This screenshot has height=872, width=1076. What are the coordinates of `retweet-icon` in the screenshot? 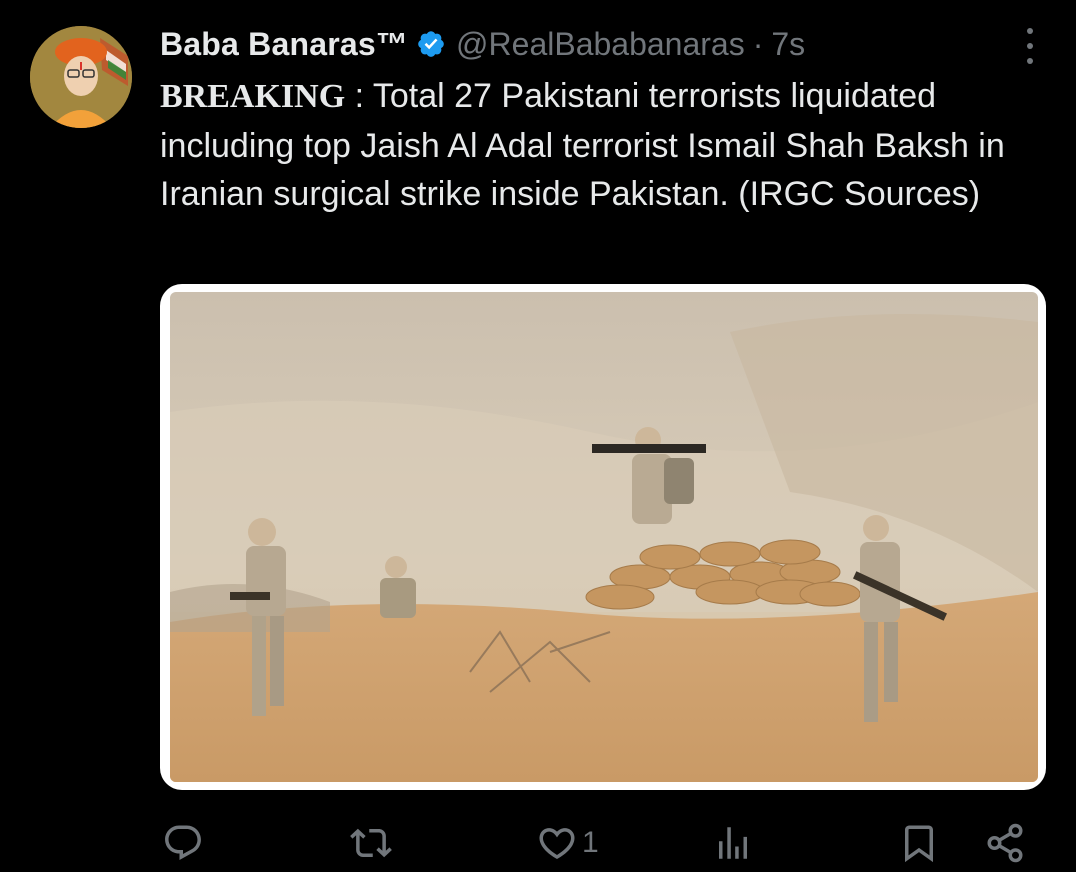 It's located at (371, 843).